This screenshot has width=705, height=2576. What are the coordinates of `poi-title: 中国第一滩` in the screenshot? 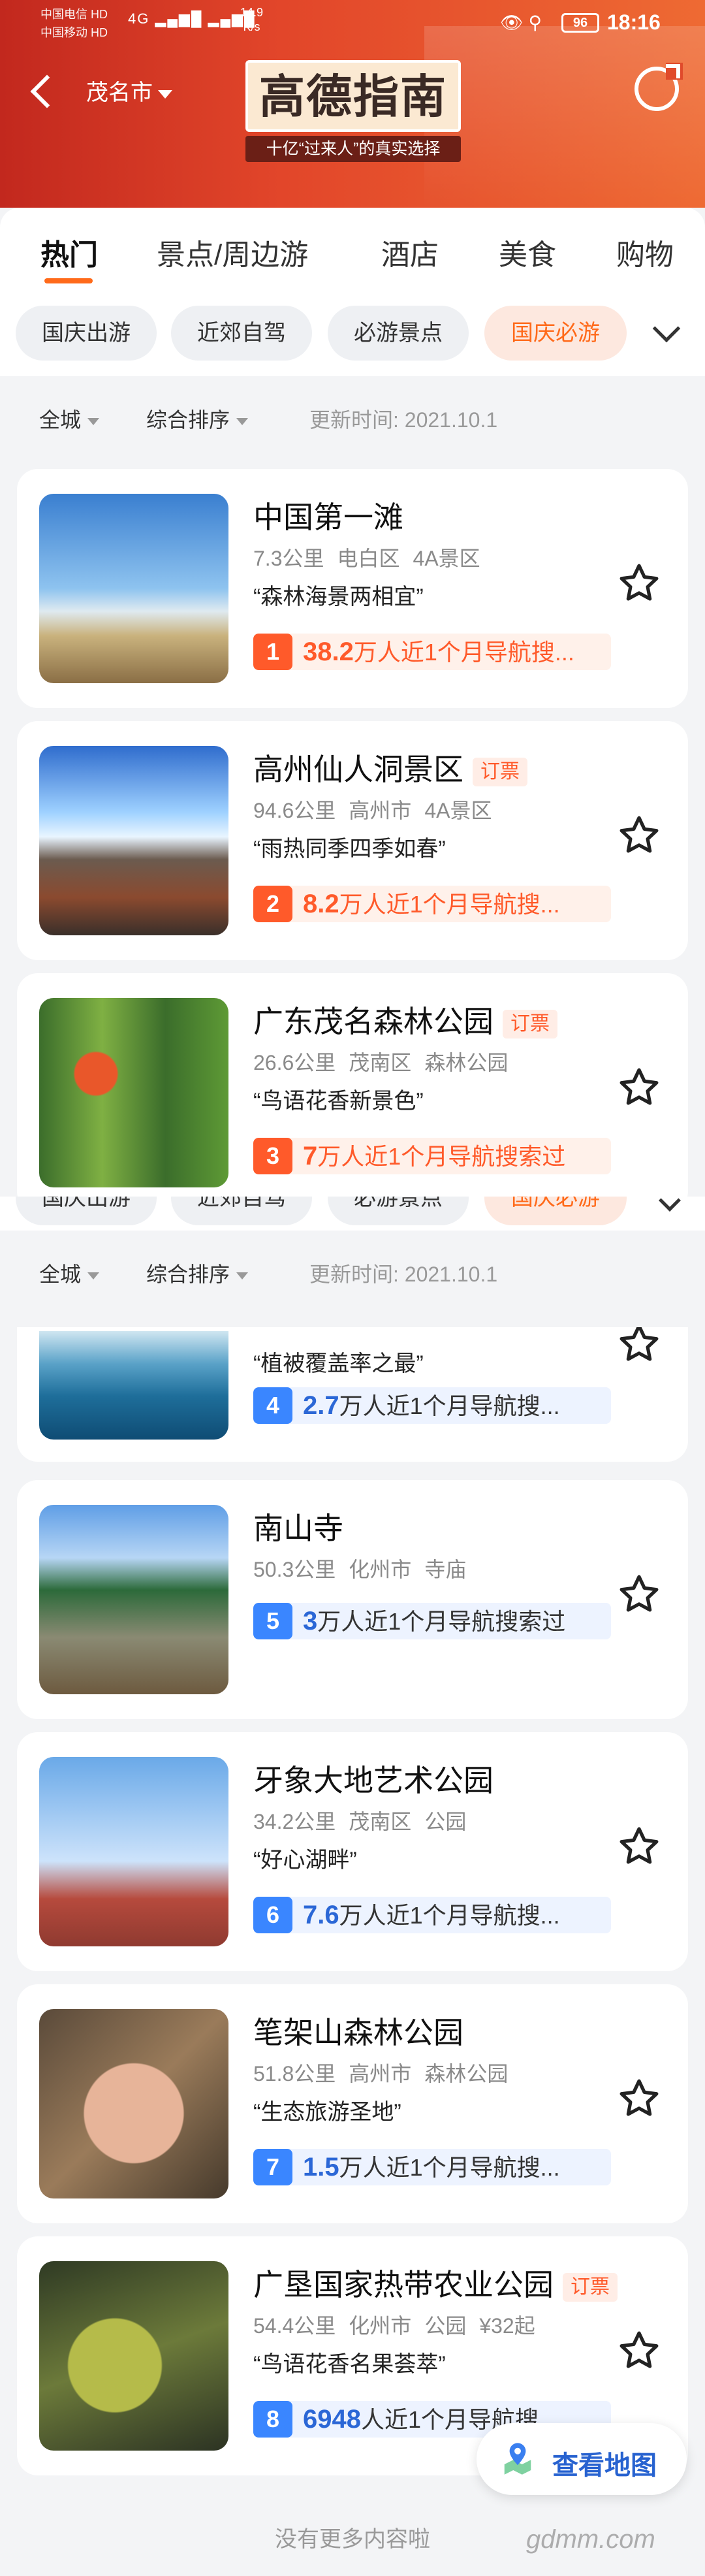 It's located at (328, 517).